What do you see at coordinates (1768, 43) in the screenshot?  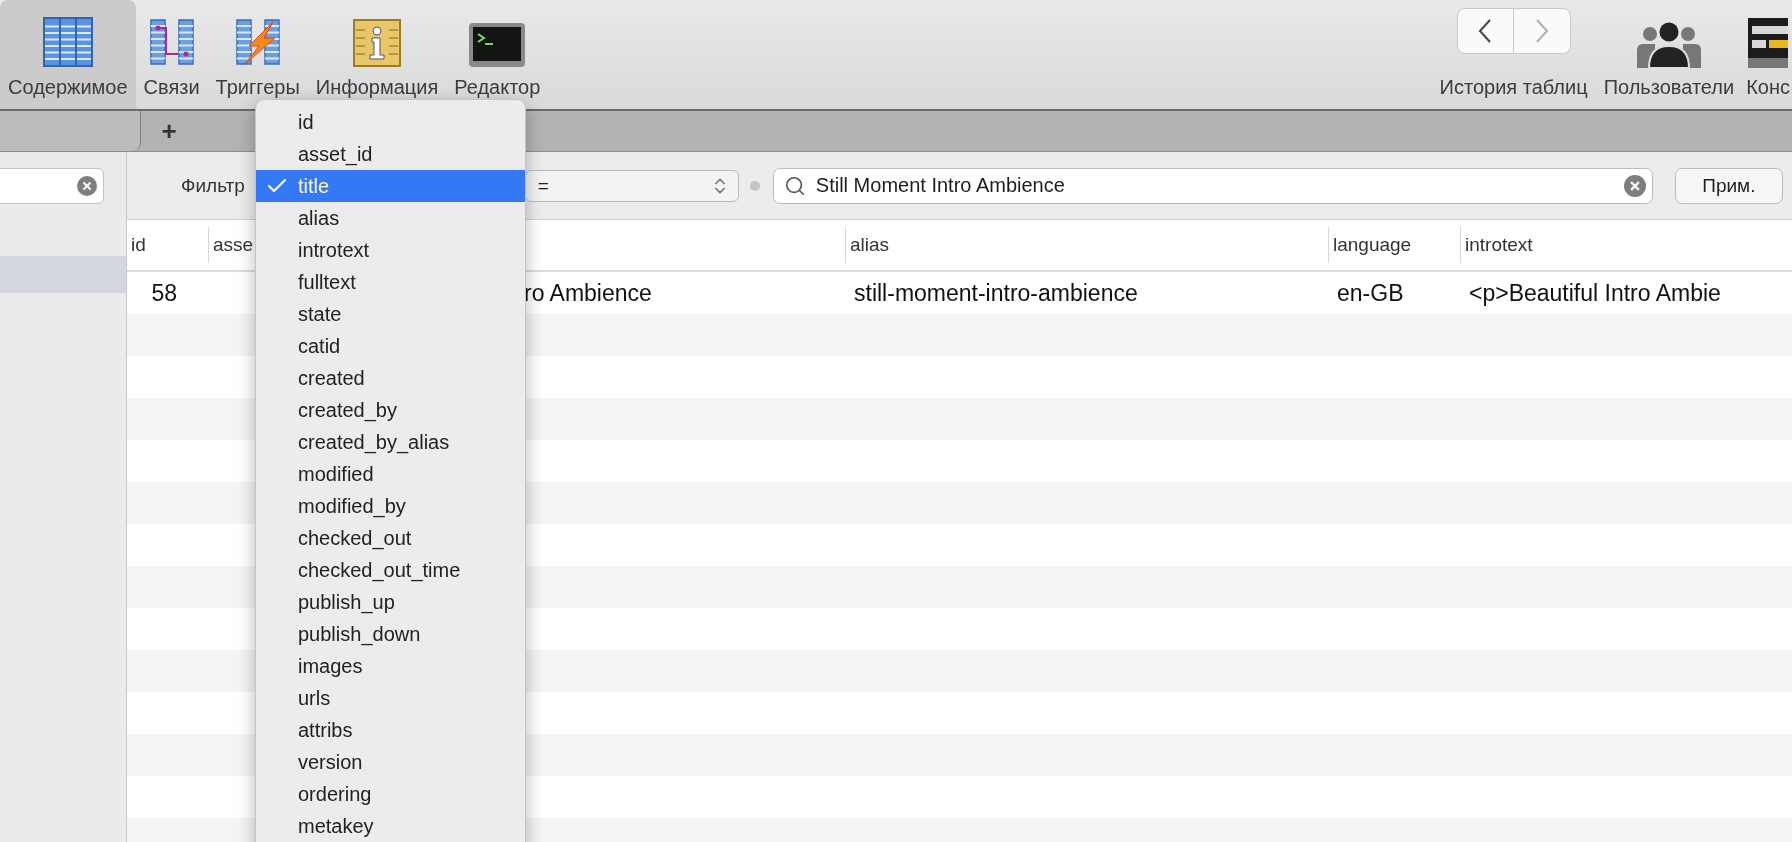 I see `console-icon` at bounding box center [1768, 43].